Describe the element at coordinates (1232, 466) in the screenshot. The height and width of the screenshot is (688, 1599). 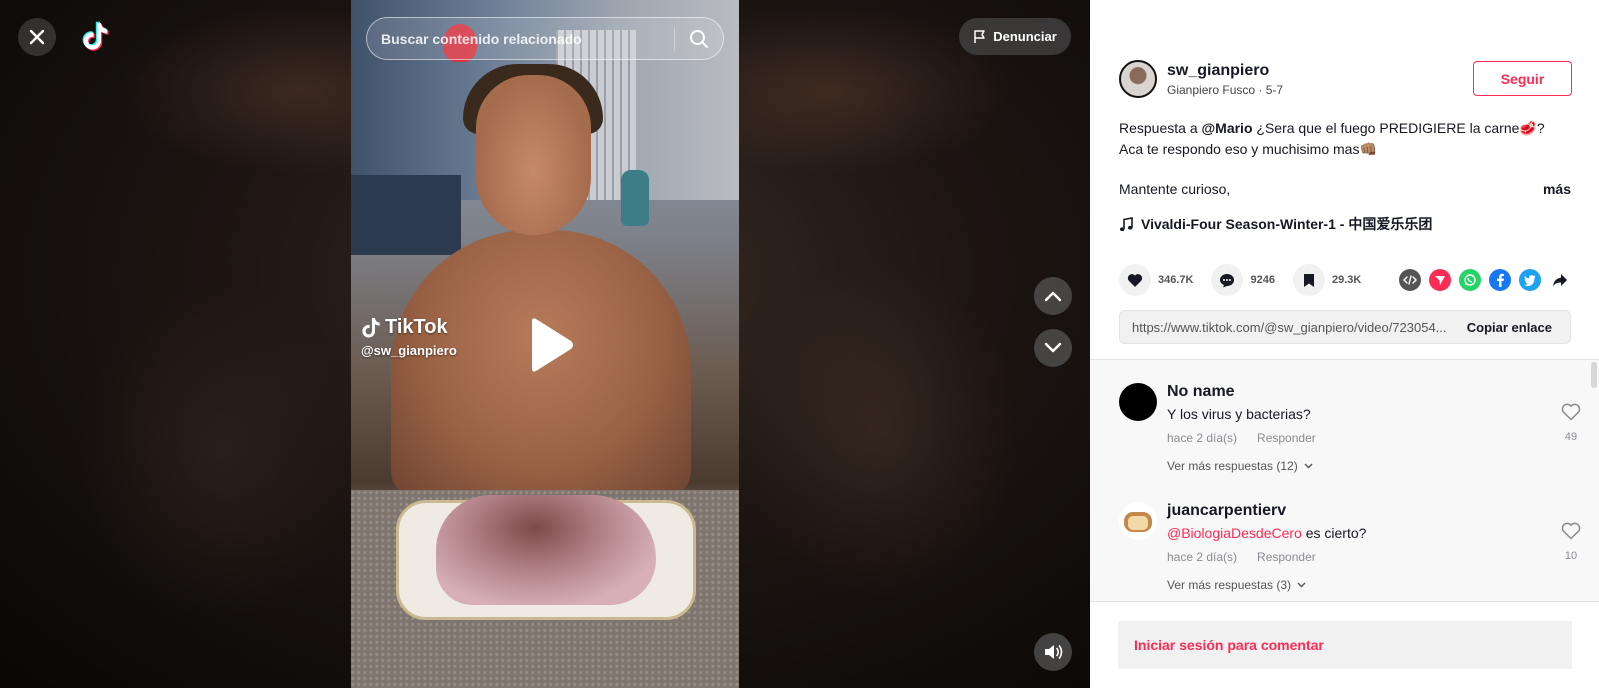
I see `more-replies-label: Ver más respuestas (12)` at that location.